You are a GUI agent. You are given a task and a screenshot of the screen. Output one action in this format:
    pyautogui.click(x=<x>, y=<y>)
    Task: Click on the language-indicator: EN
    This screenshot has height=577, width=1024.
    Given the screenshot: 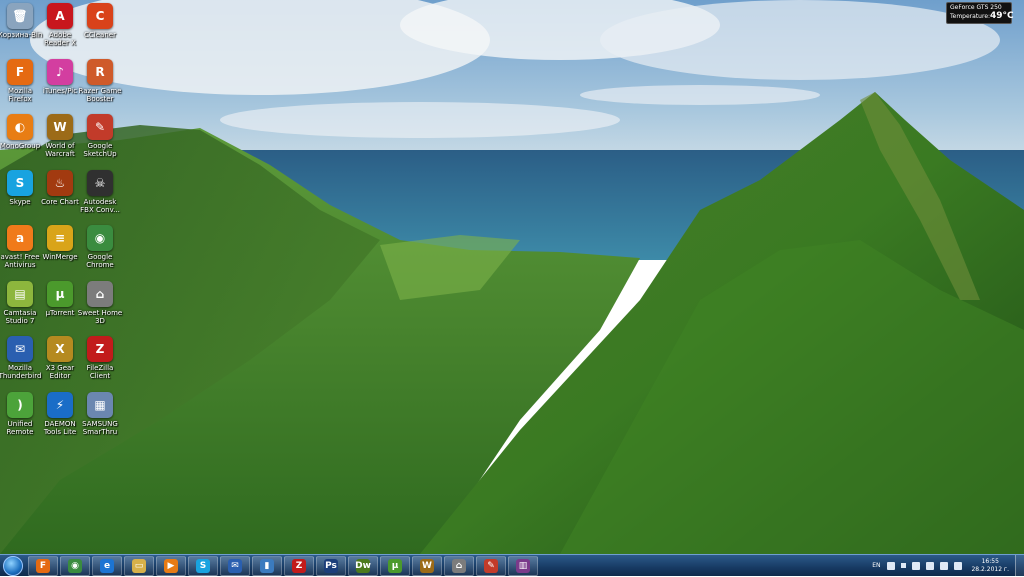 What is the action you would take?
    pyautogui.click(x=876, y=565)
    